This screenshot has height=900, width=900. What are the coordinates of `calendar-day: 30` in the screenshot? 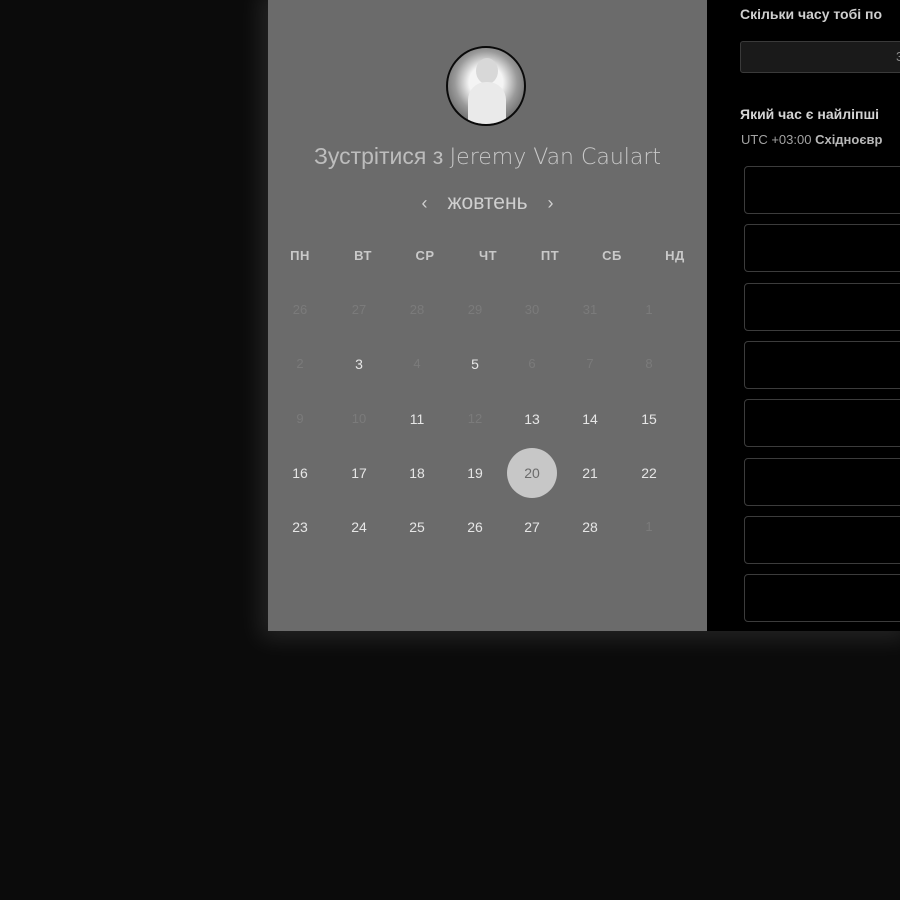 It's located at (532, 309).